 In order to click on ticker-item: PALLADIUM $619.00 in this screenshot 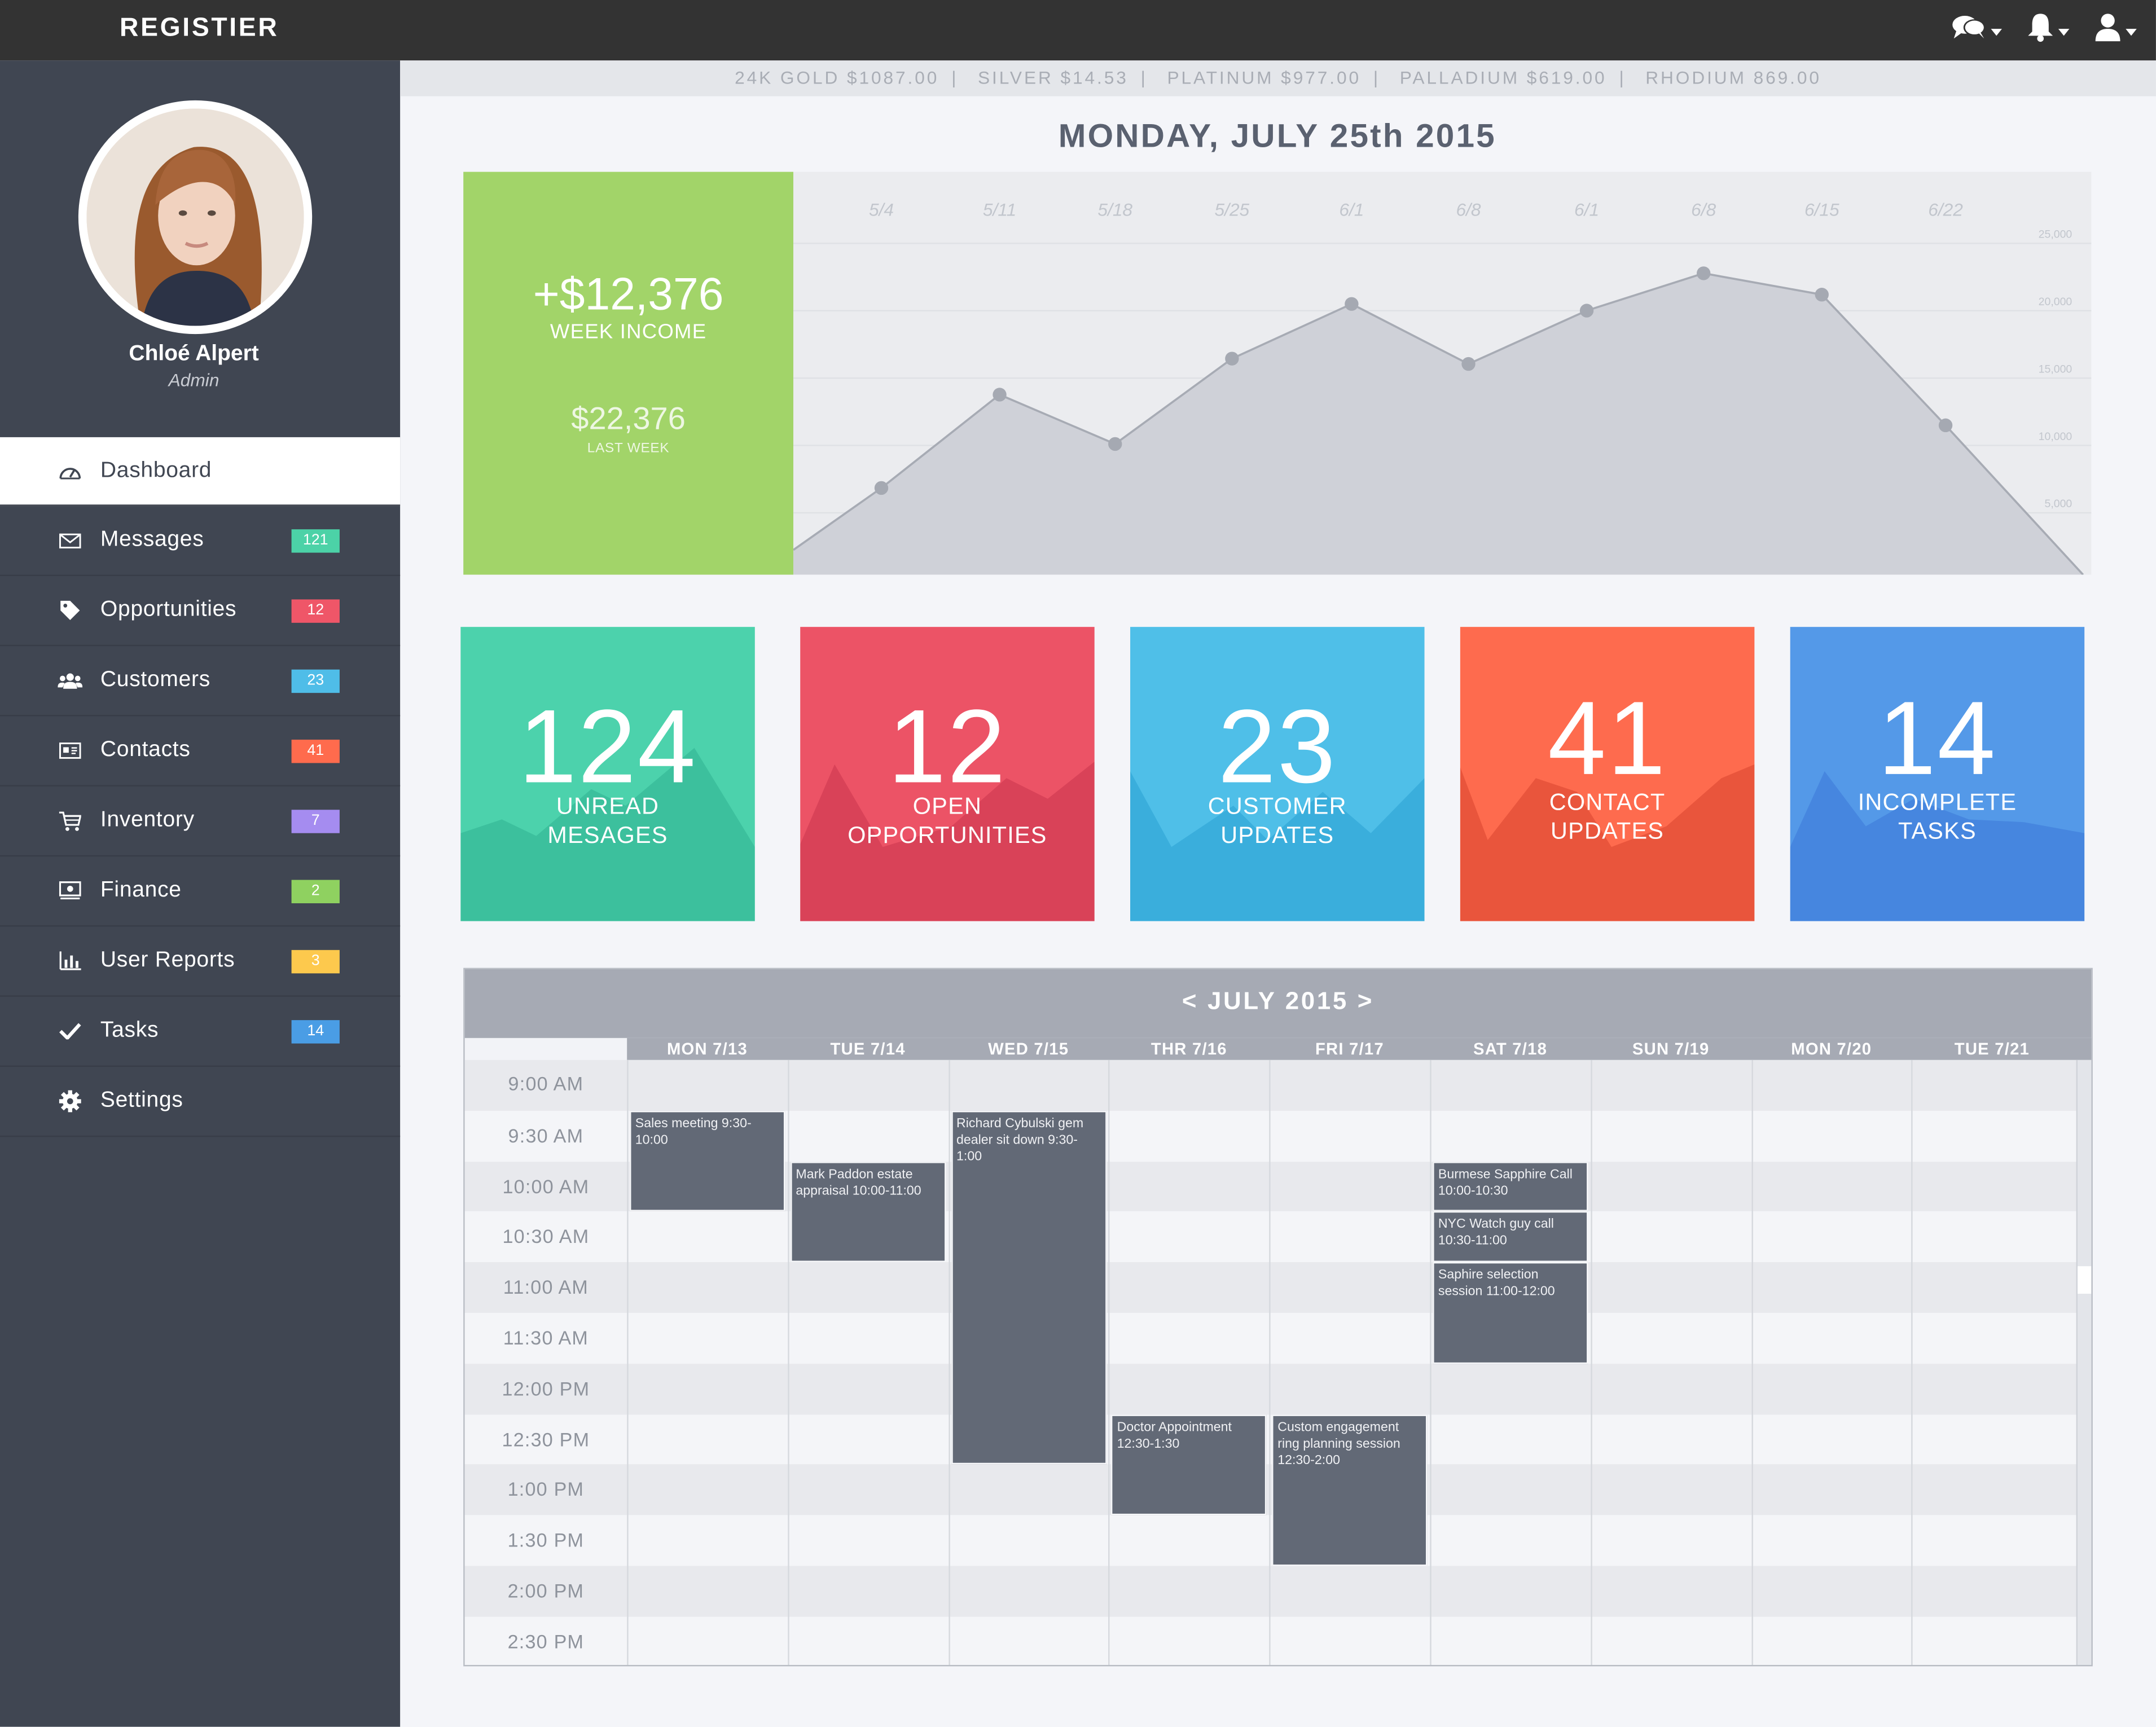, I will do `click(1503, 77)`.